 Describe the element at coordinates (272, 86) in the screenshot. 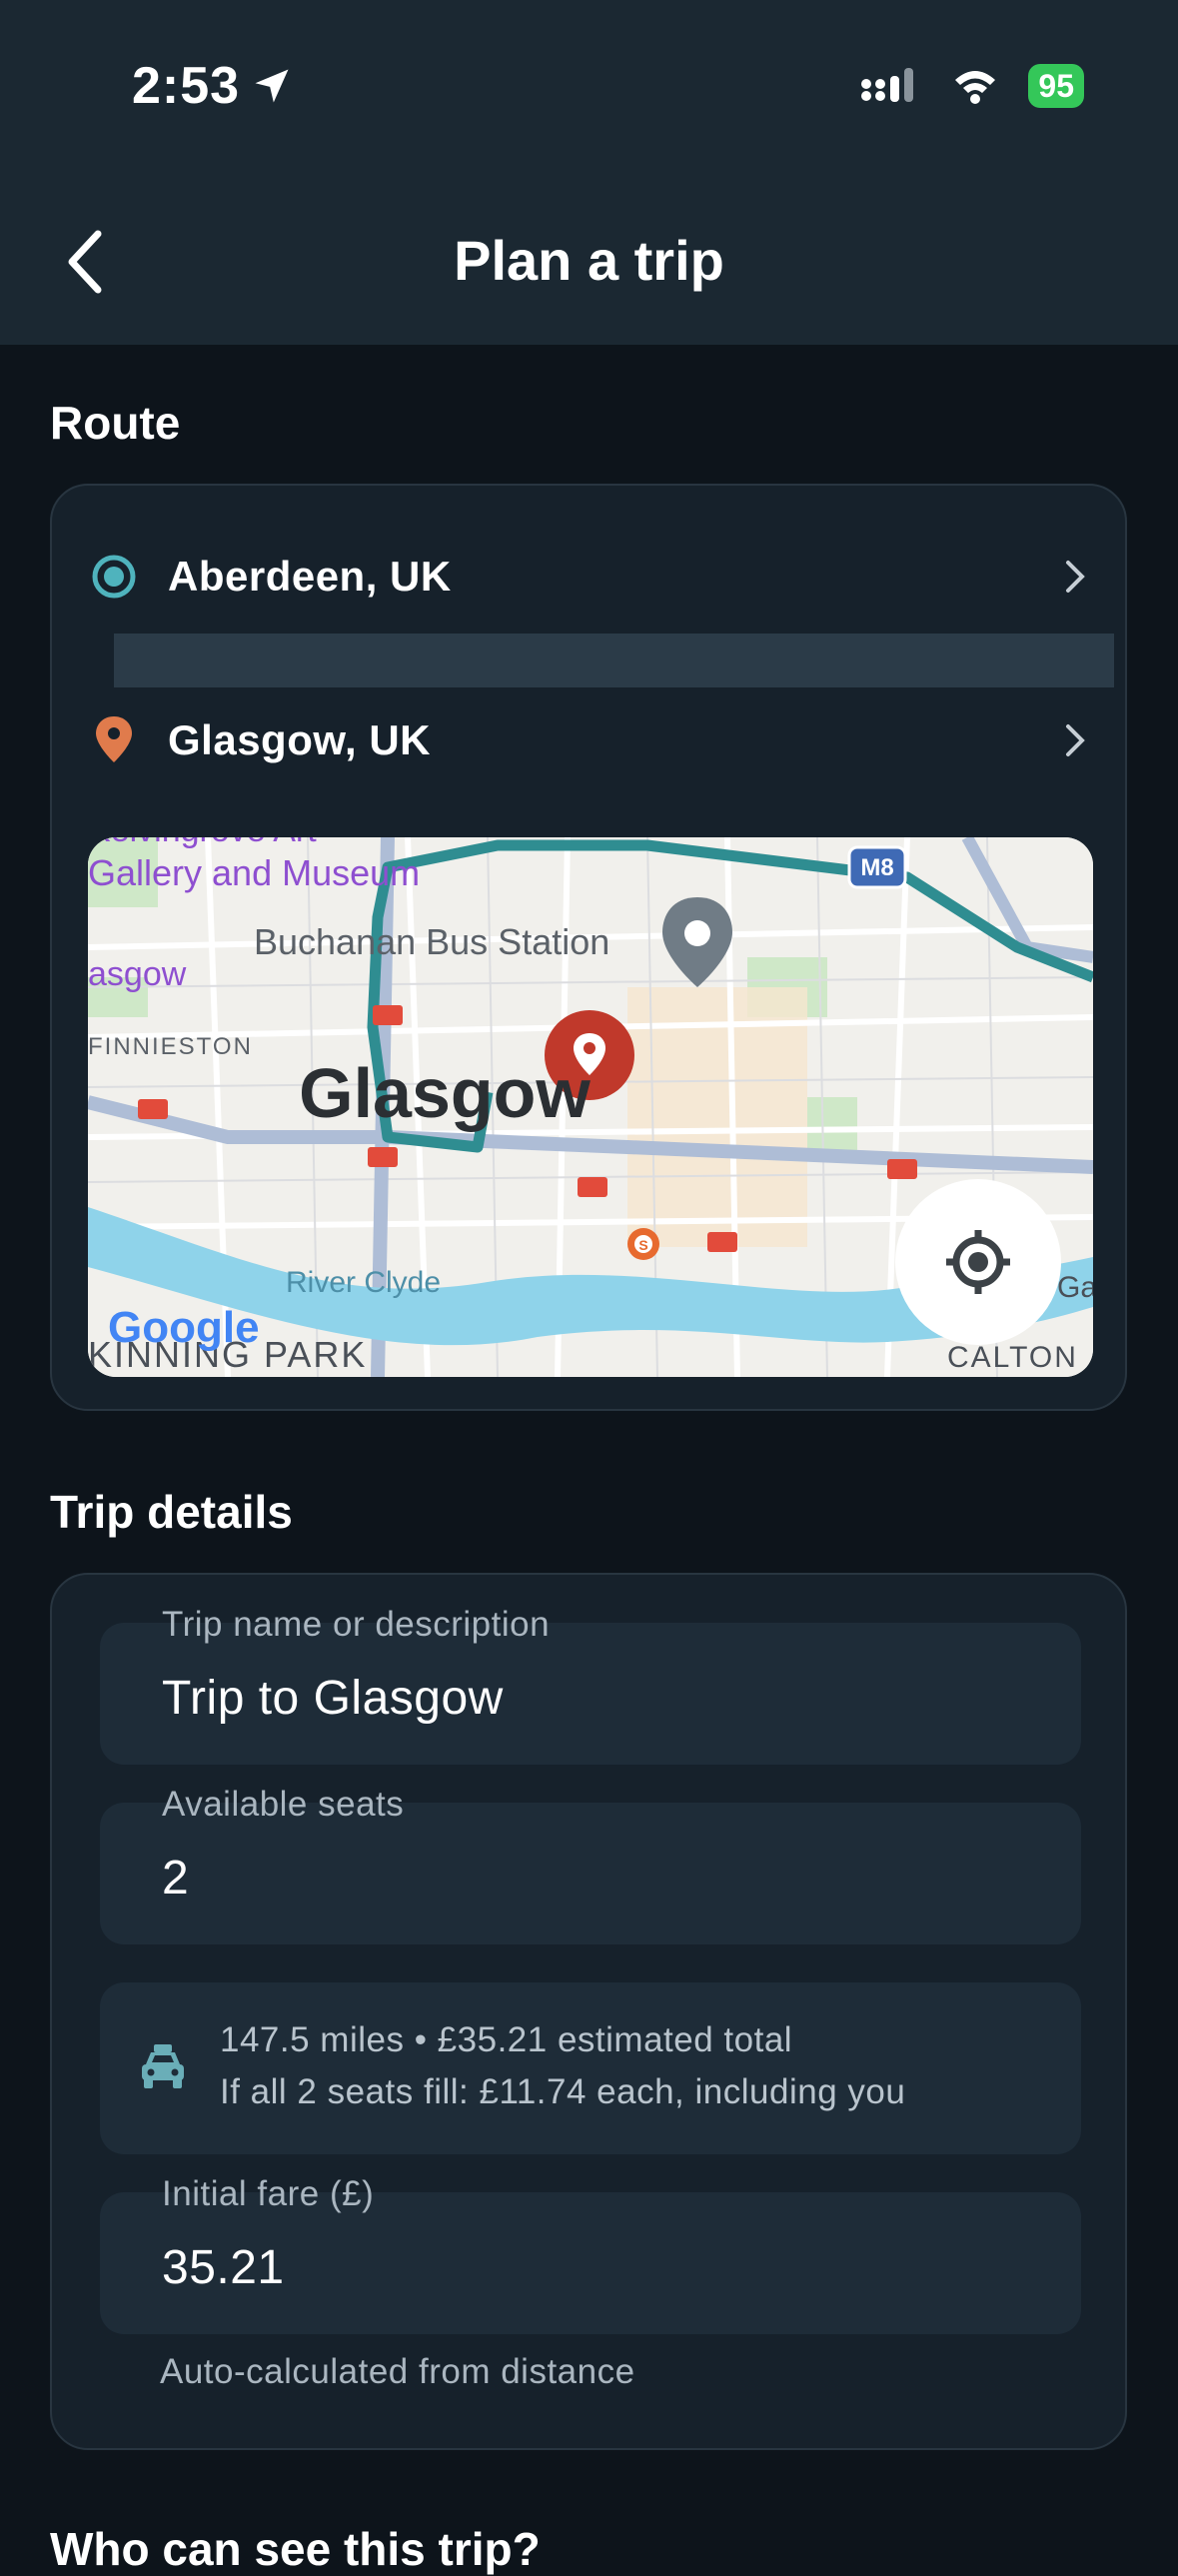

I see `location-arrow-icon` at that location.